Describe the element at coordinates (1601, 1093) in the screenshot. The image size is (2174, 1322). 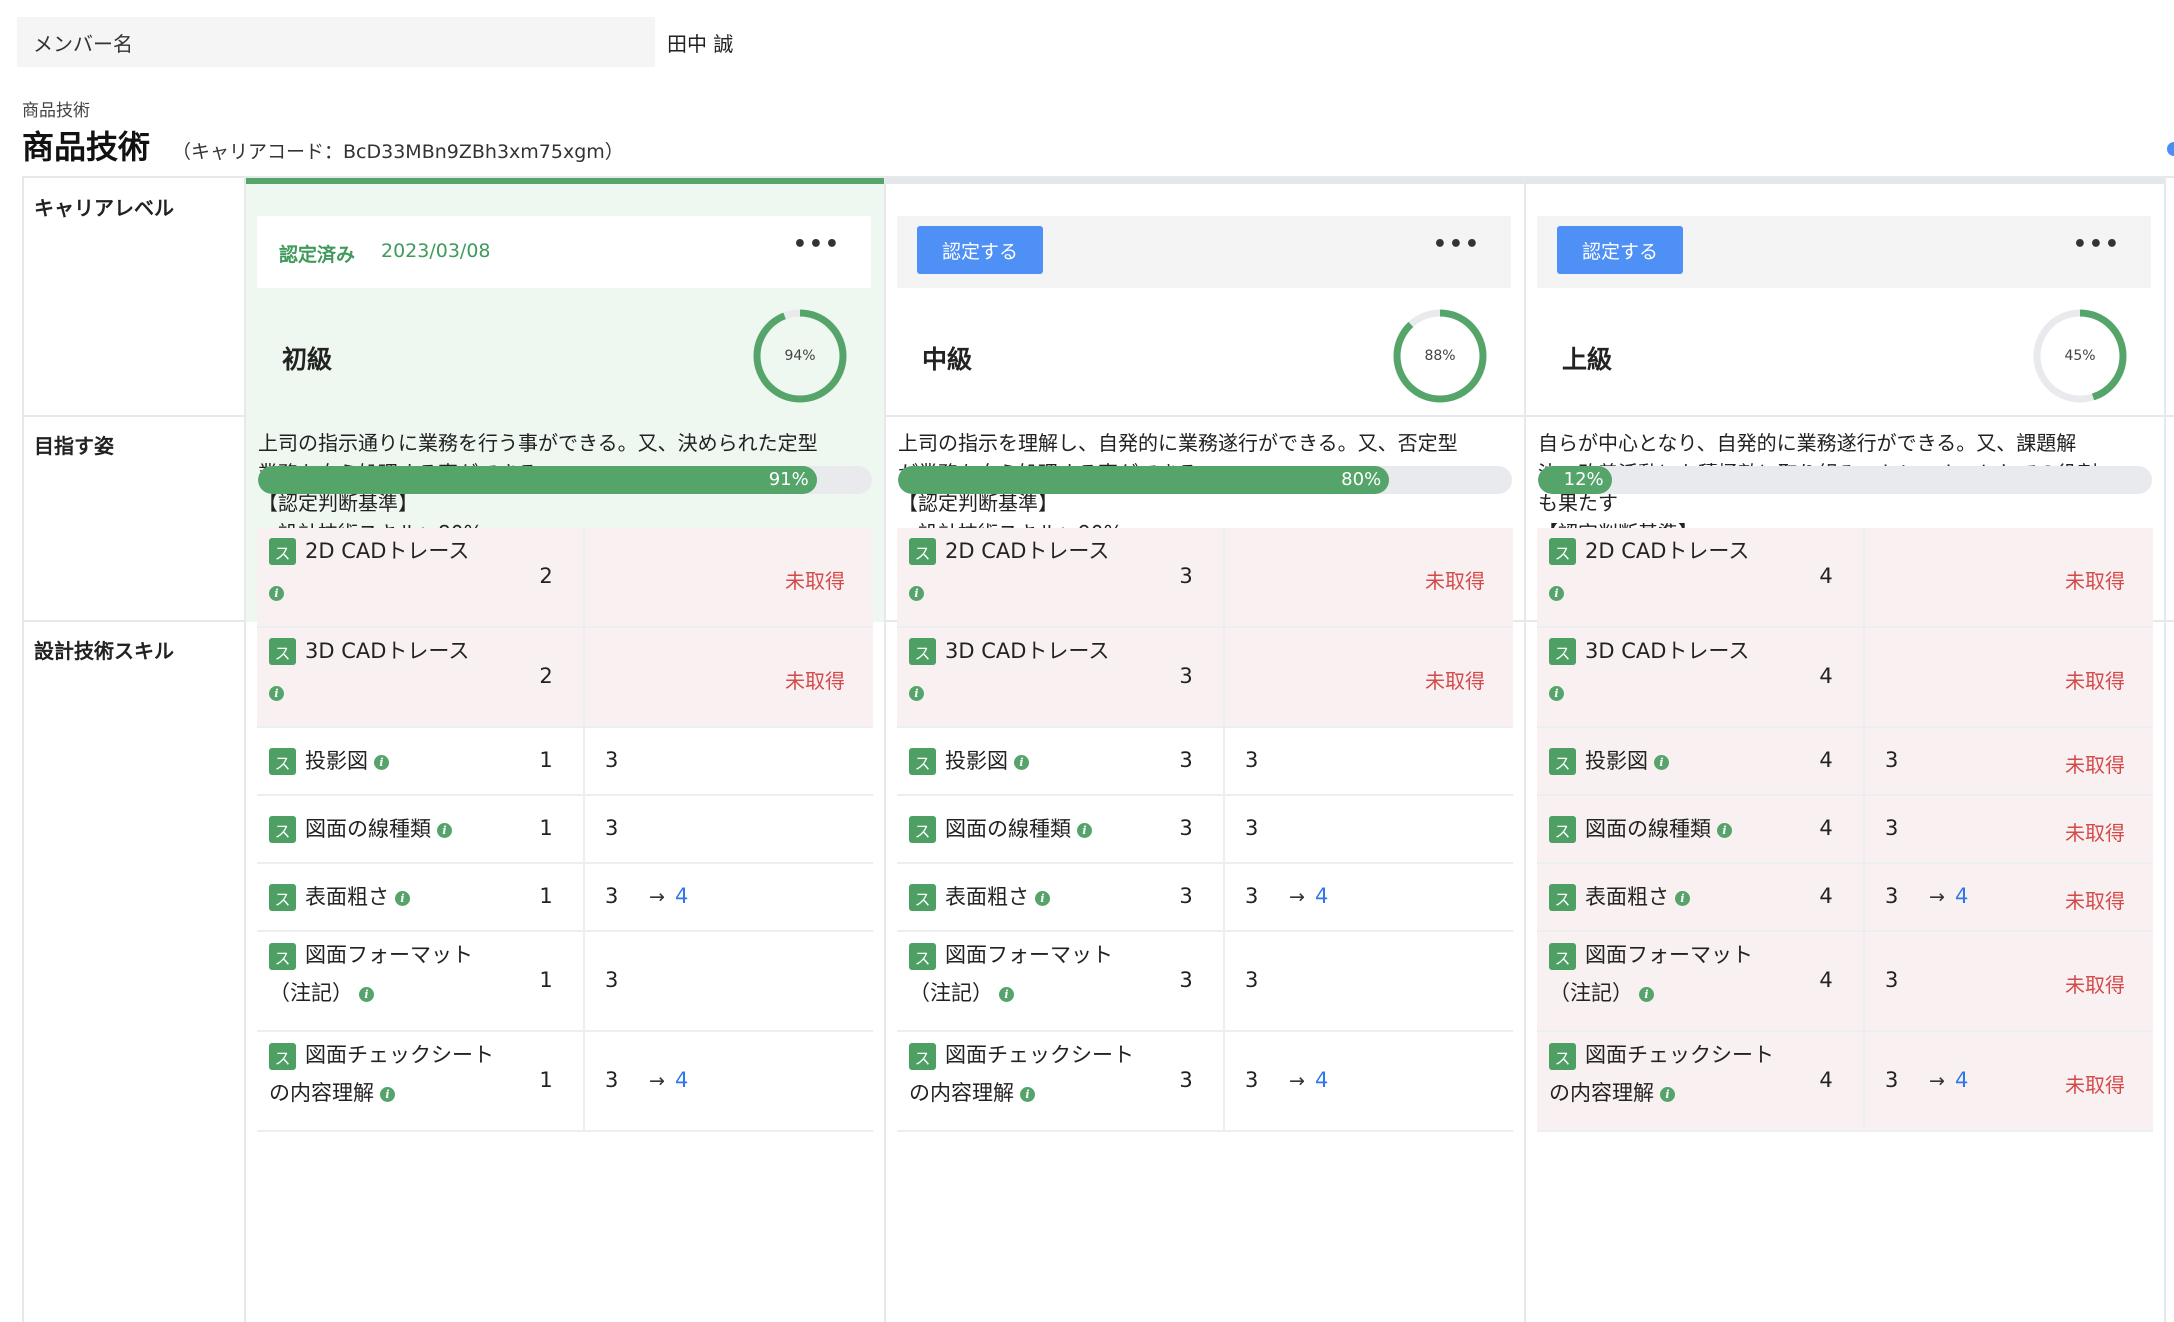
I see `skill-name-text: の内容理解` at that location.